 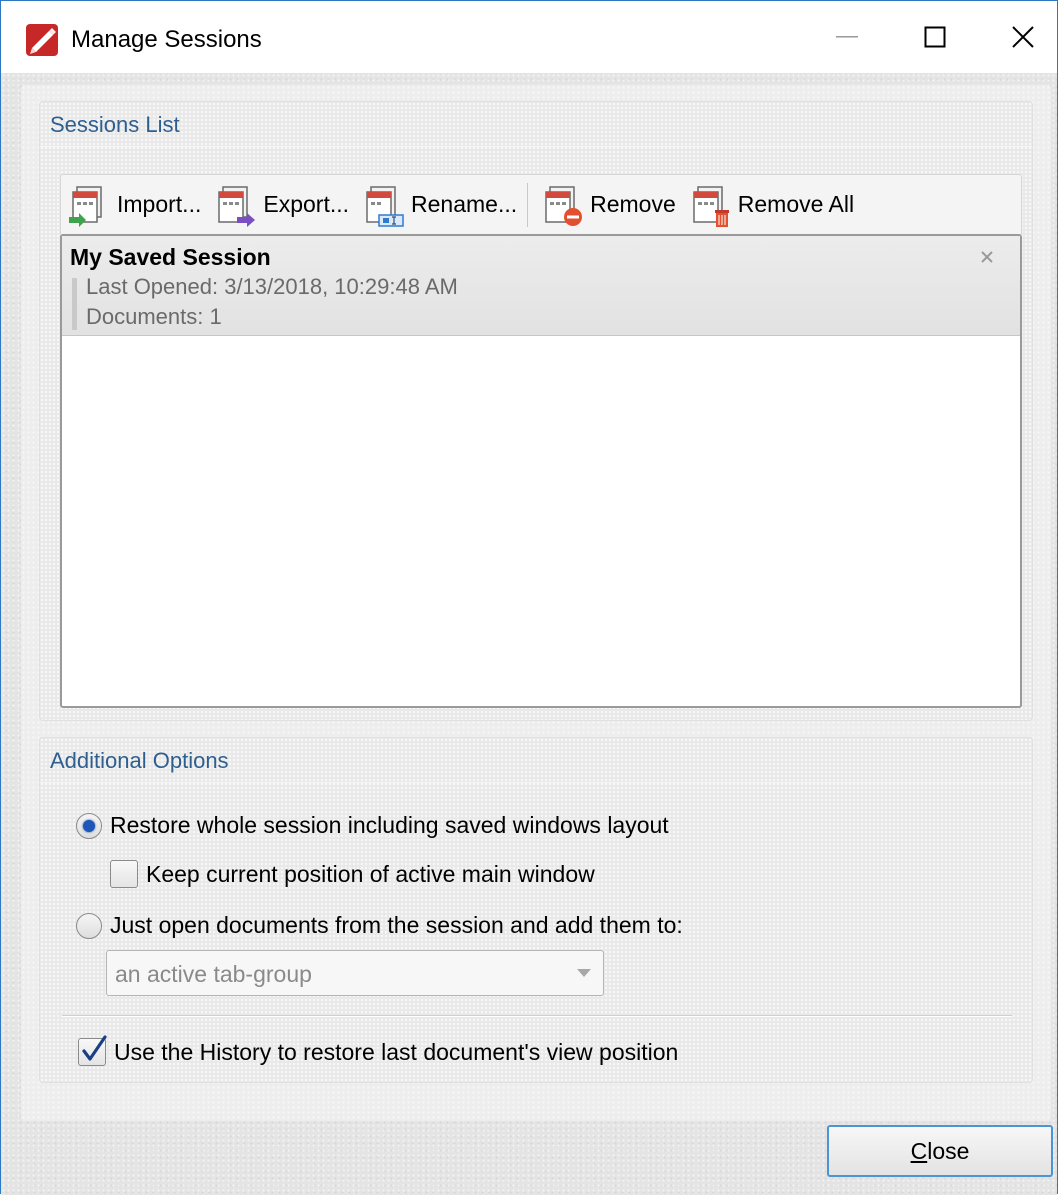 What do you see at coordinates (711, 206) in the screenshot?
I see `session-remove-all-icon` at bounding box center [711, 206].